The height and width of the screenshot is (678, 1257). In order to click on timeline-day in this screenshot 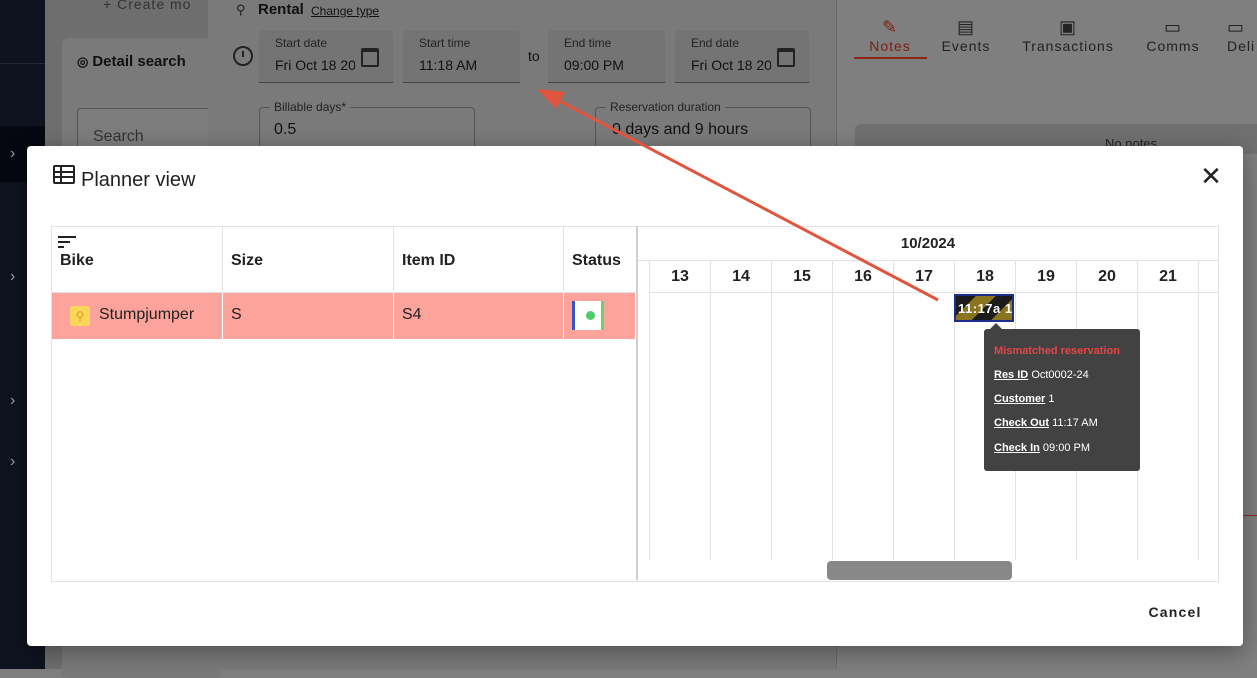, I will do `click(1208, 276)`.